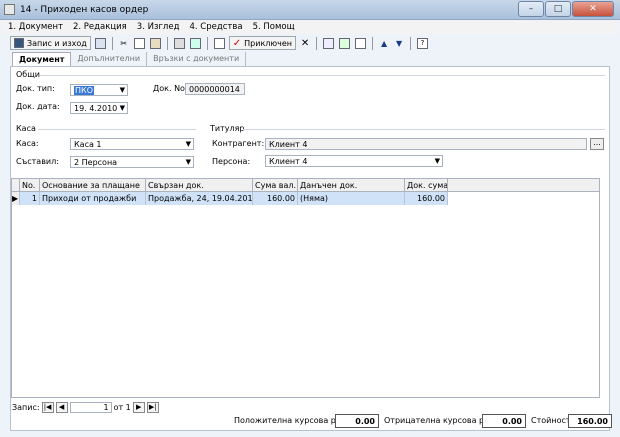  What do you see at coordinates (504, 421) in the screenshot?
I see `neg-diff-value: 0.00` at bounding box center [504, 421].